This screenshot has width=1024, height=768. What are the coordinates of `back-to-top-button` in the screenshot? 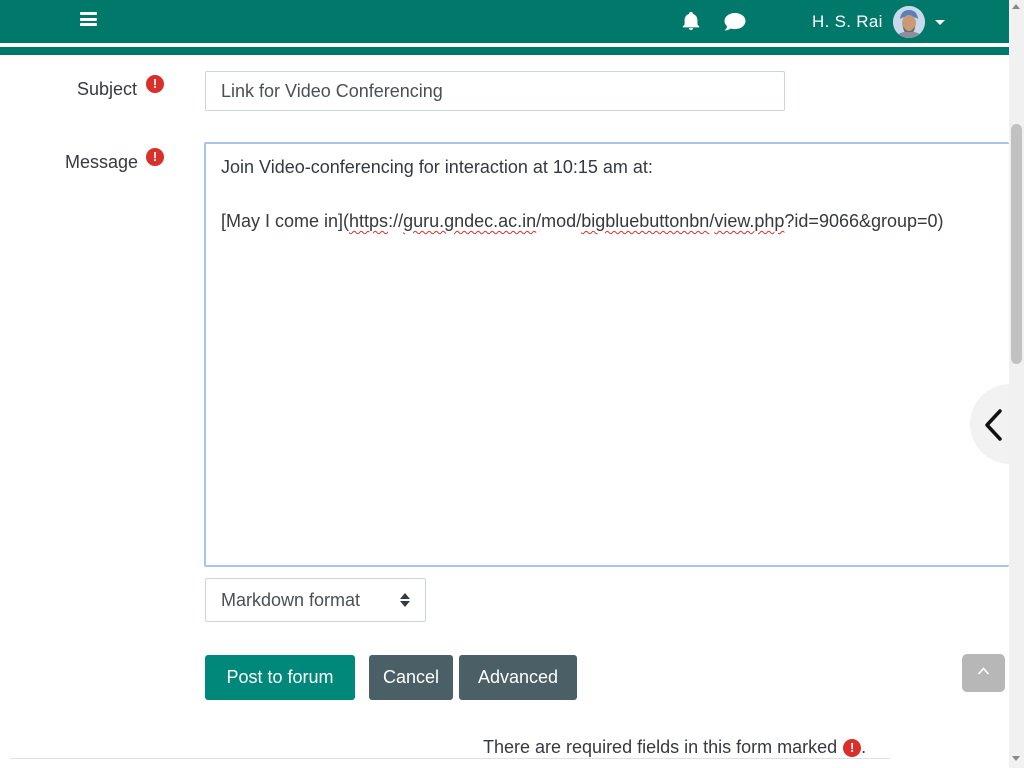 It's located at (983, 673).